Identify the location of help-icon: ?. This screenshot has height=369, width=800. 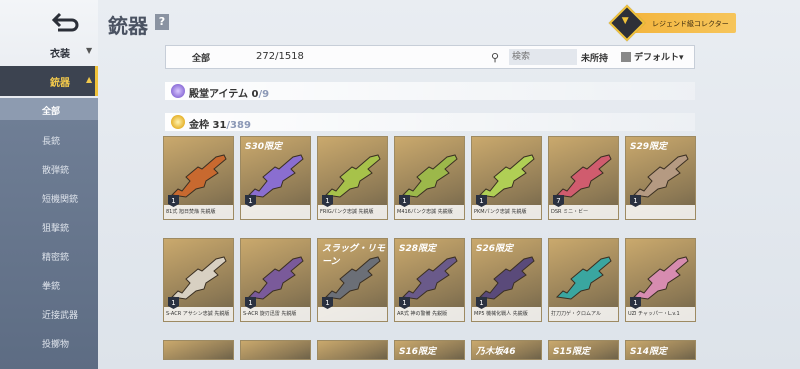
(162, 22).